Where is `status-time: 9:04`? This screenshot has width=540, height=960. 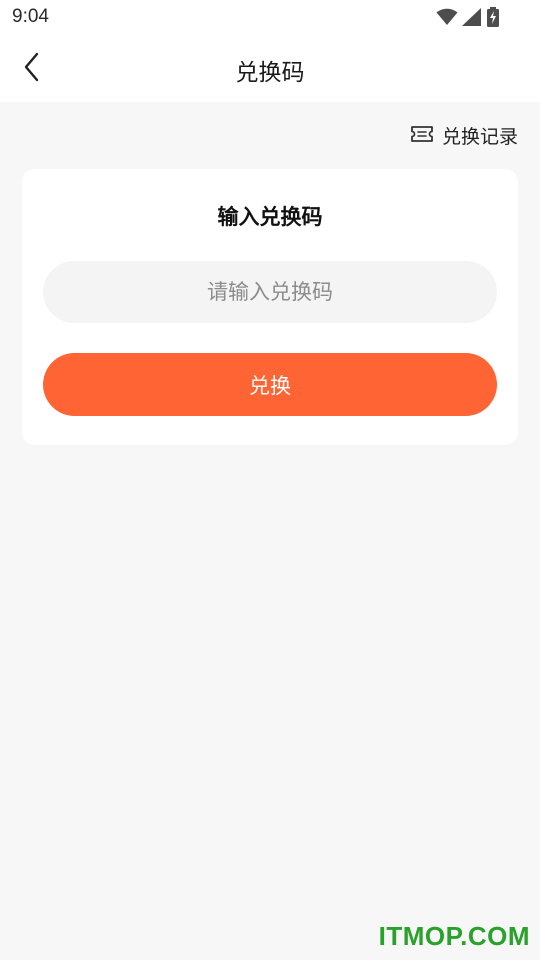
status-time: 9:04 is located at coordinates (30, 16).